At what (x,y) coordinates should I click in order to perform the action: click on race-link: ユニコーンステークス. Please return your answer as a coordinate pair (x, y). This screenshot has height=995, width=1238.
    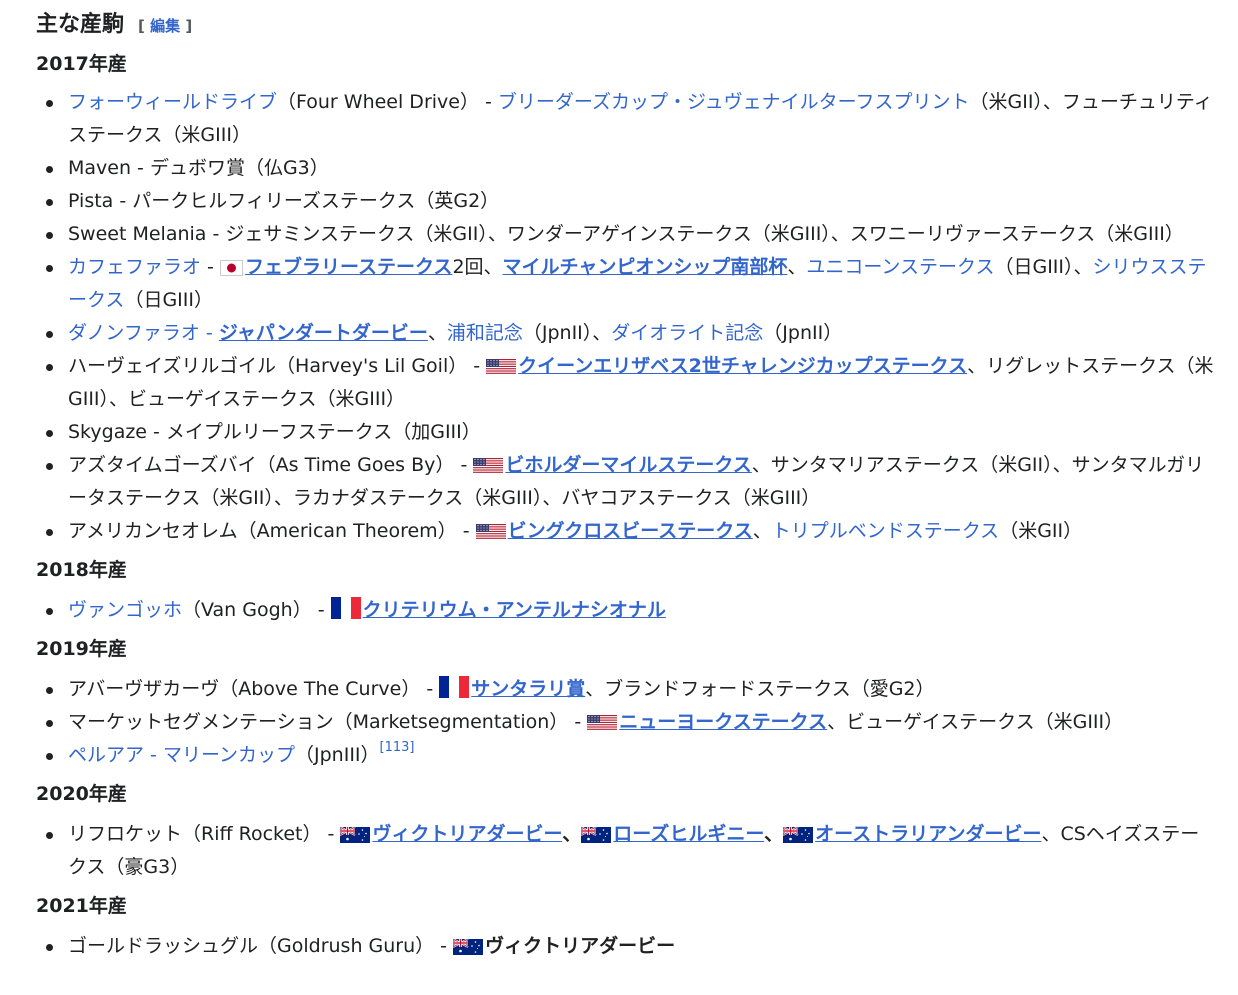
    Looking at the image, I should click on (900, 267).